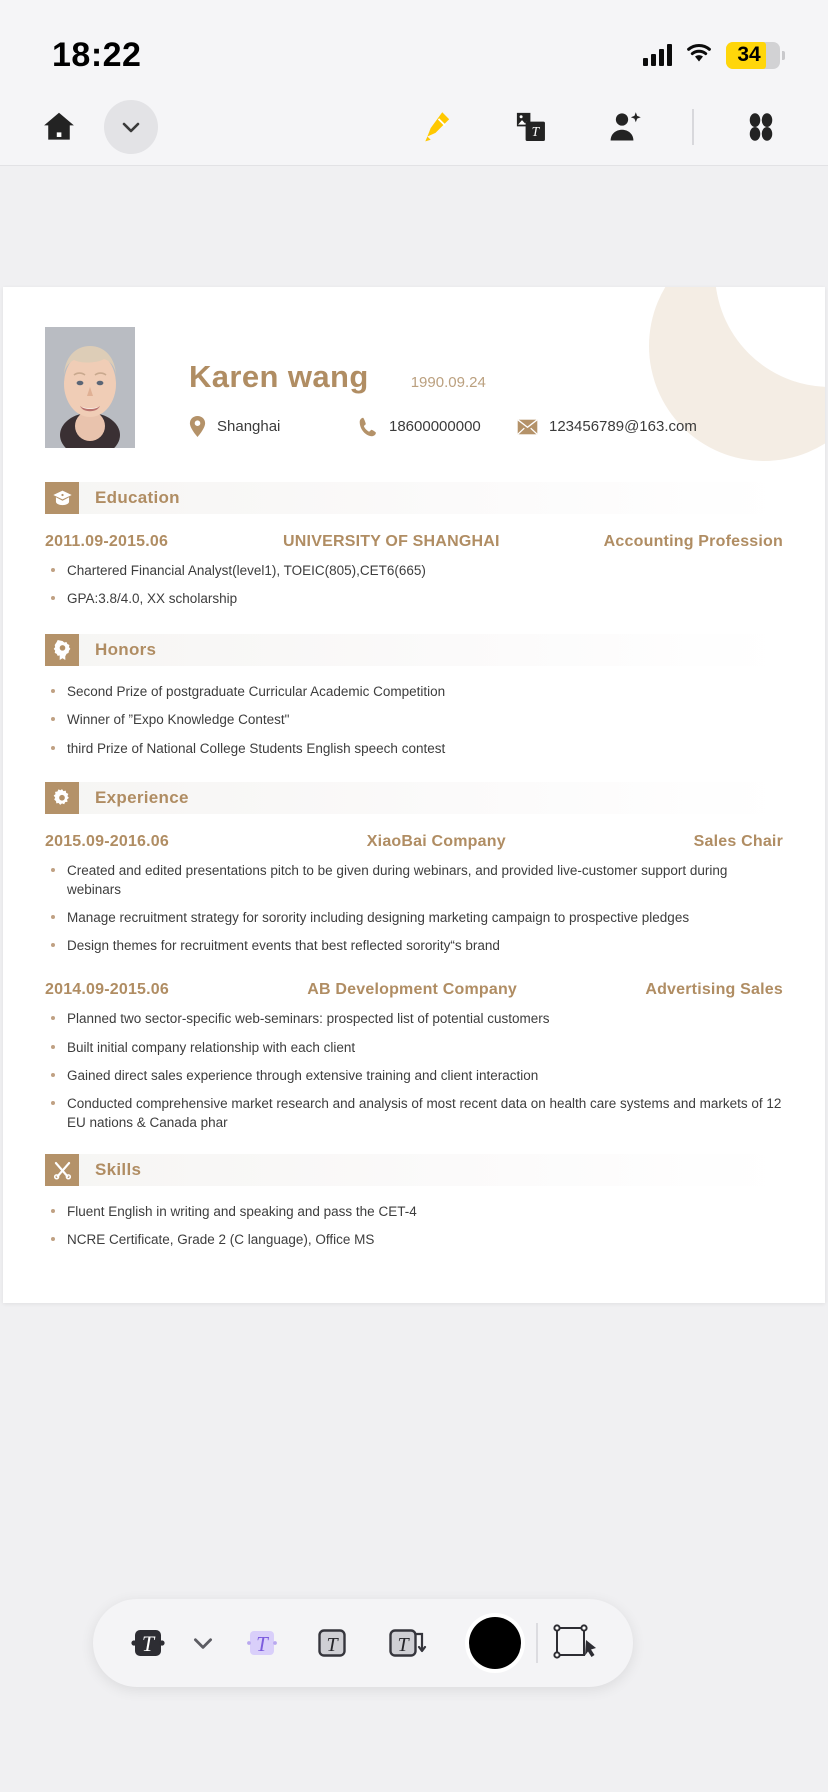 The height and width of the screenshot is (1792, 828). I want to click on contact-phone-value: 18600000000, so click(435, 426).